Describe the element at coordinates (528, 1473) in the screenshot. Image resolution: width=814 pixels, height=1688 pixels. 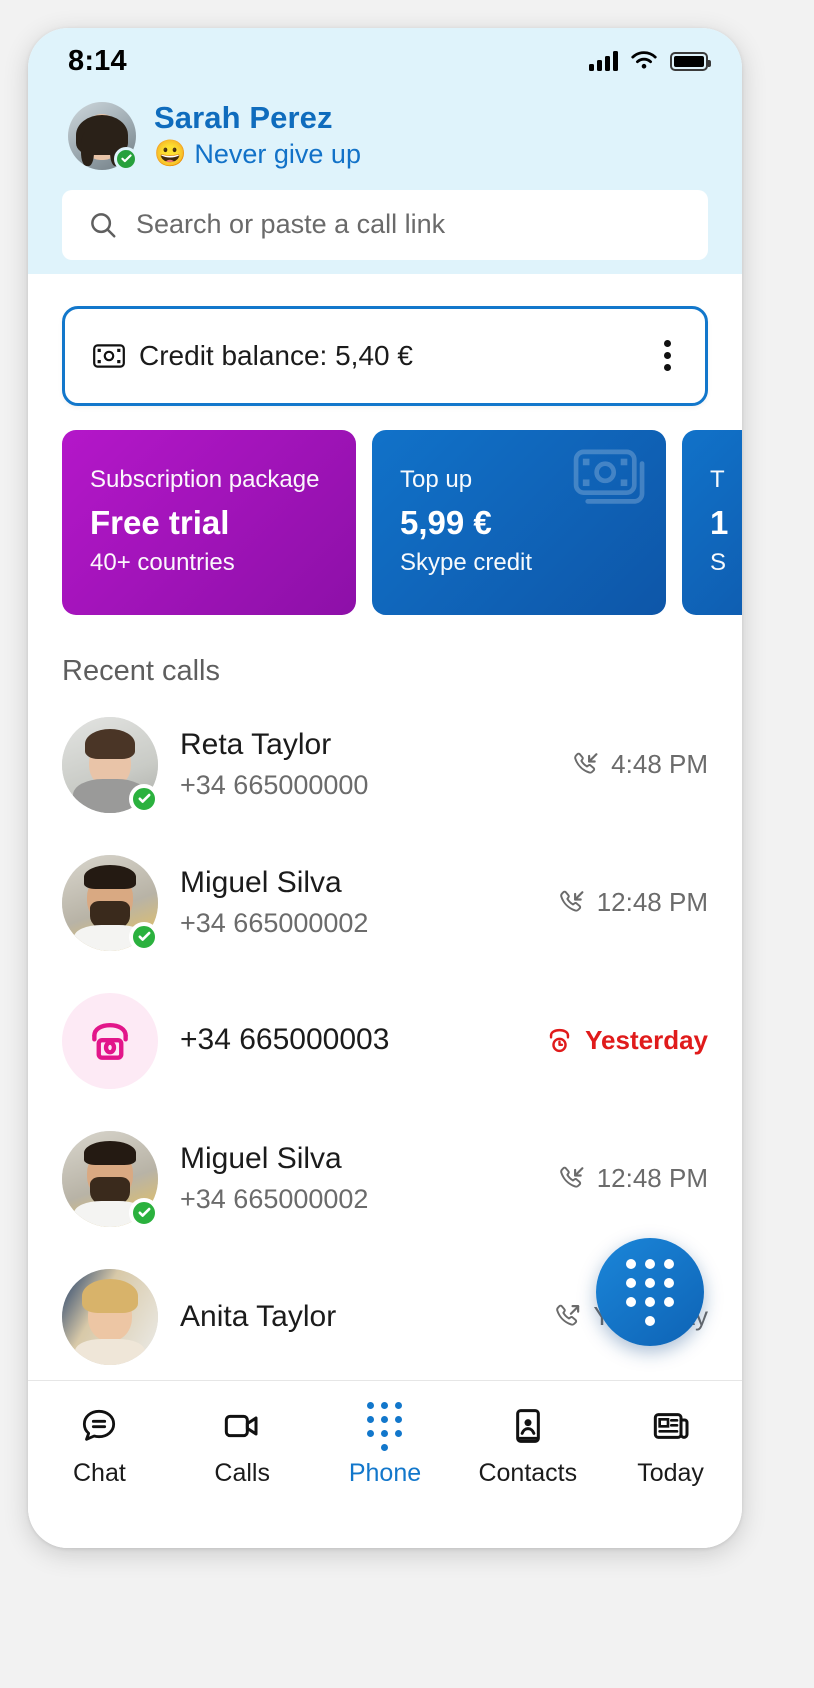
I see `tab-label: Contacts` at that location.